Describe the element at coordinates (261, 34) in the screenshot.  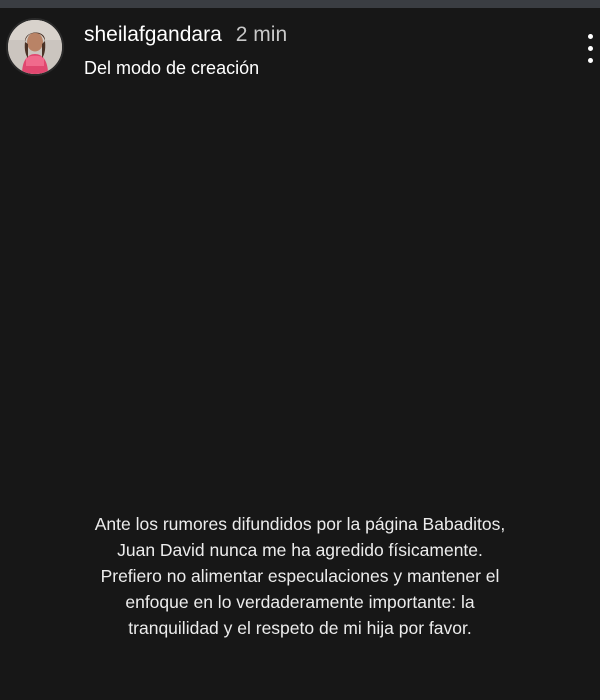
I see `story-timestamp: 2 min` at that location.